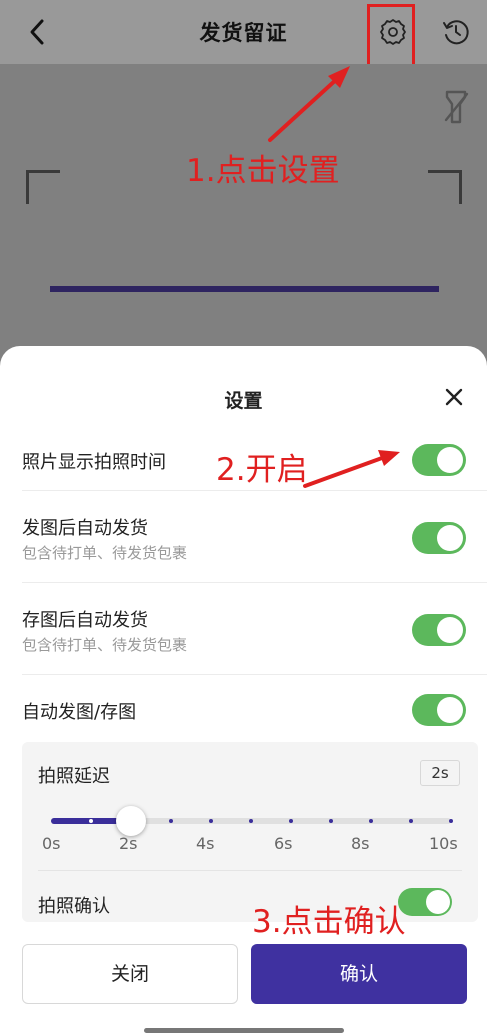 This screenshot has height=1033, width=487. Describe the element at coordinates (283, 843) in the screenshot. I see `tick-label: 6s` at that location.